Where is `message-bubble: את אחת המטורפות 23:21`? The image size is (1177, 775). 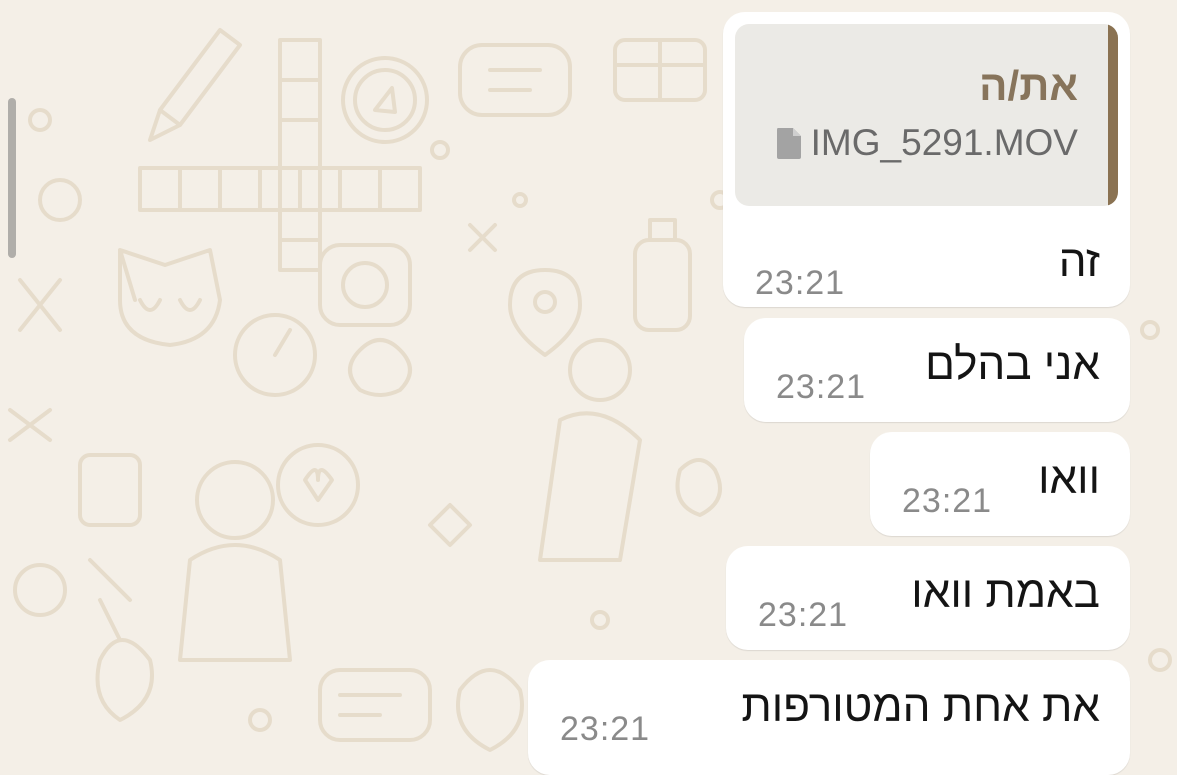
message-bubble: את אחת המטורפות 23:21 is located at coordinates (829, 717).